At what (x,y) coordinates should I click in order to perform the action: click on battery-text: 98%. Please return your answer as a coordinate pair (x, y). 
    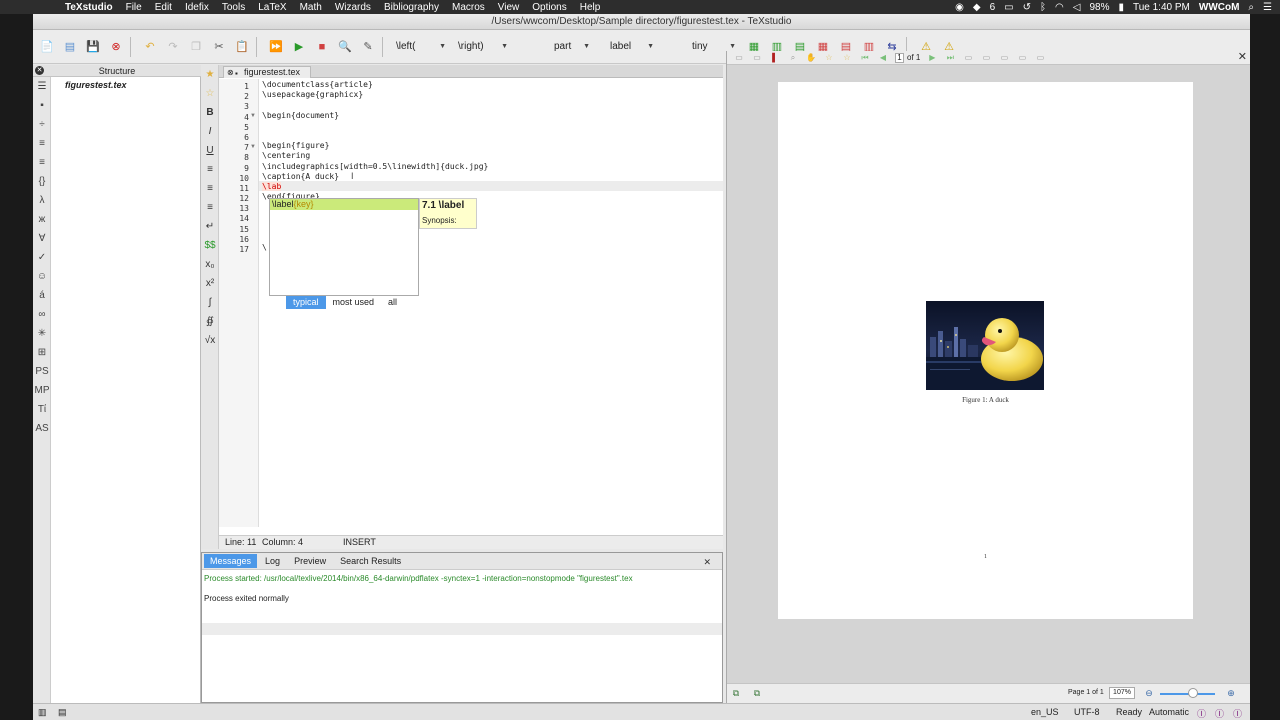
    Looking at the image, I should click on (1099, 7).